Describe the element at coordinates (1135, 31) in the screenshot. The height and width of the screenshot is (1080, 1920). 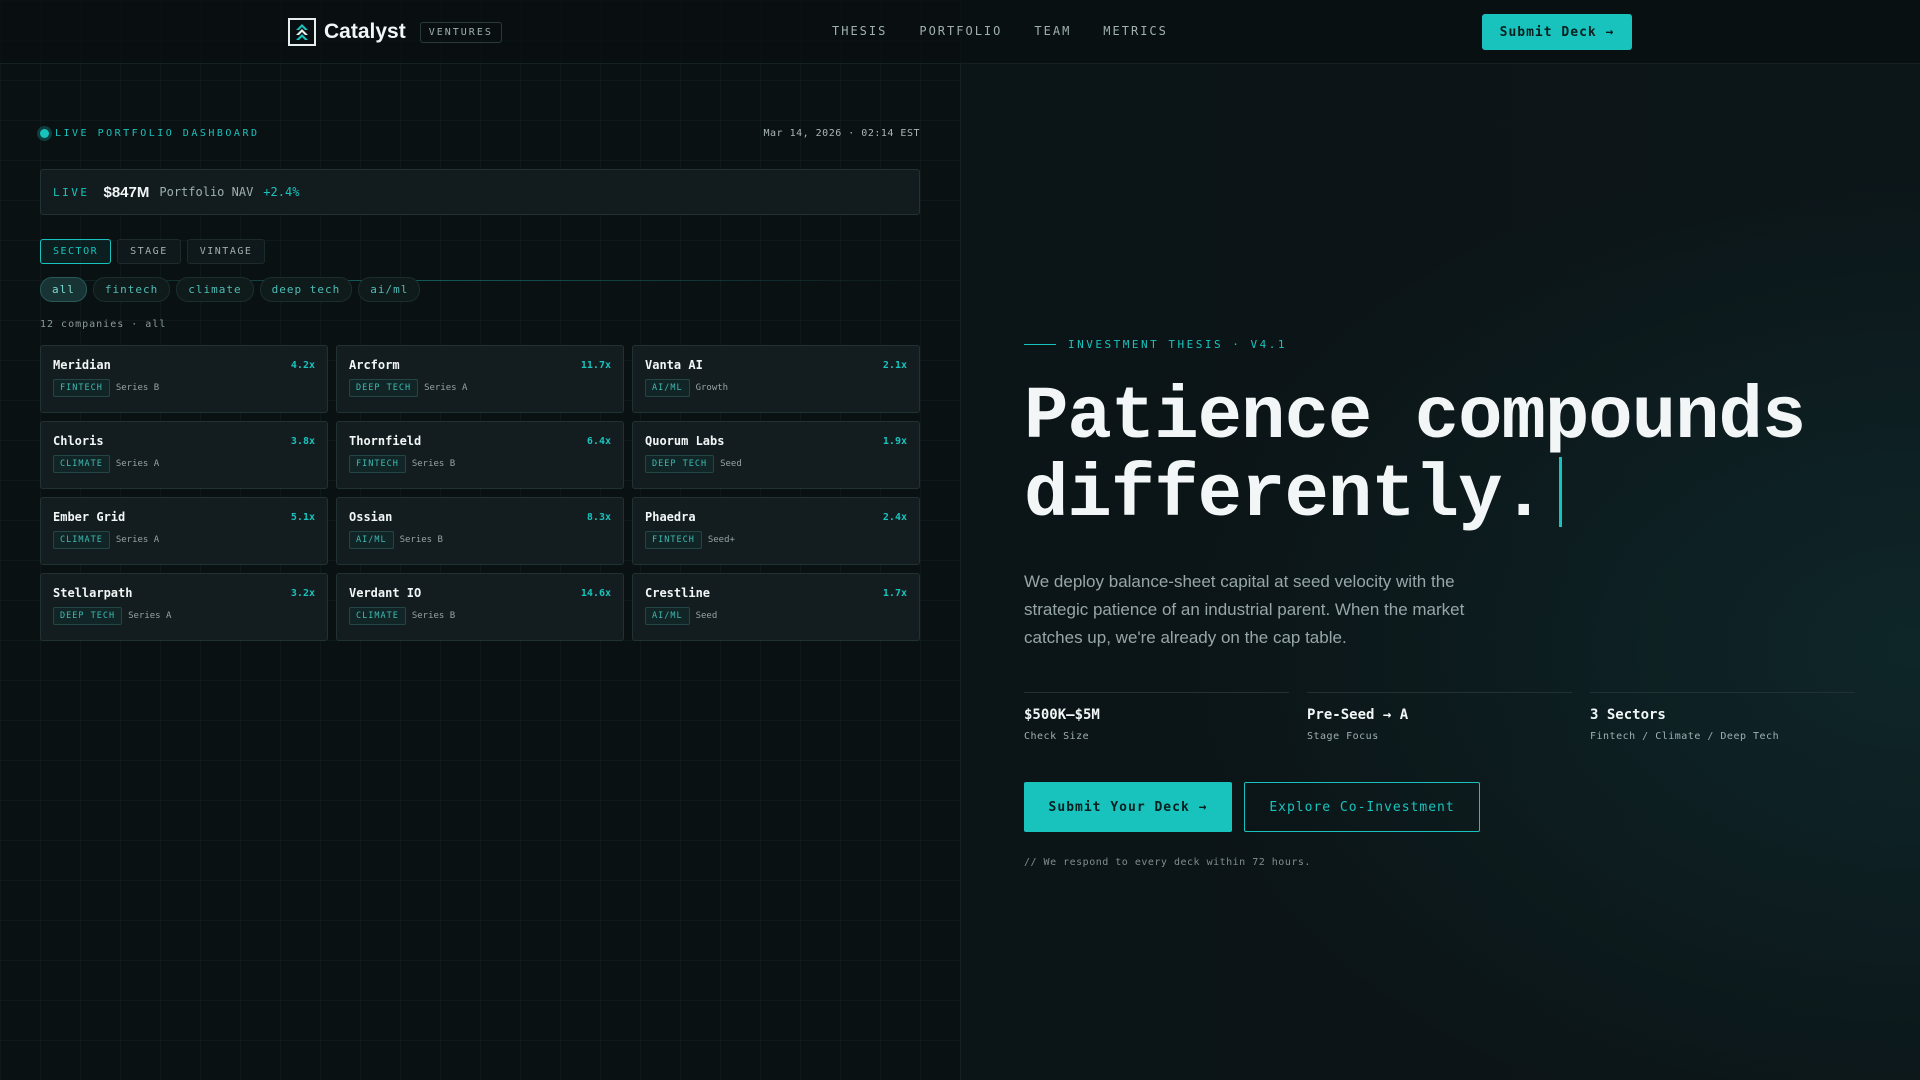
I see `nav-metrics: METRICS` at that location.